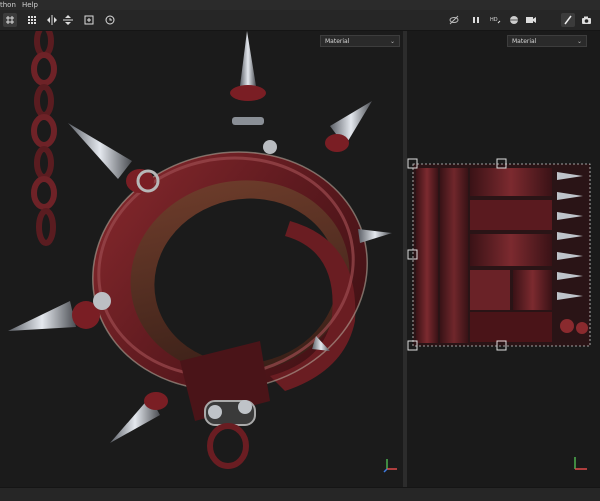 This screenshot has width=600, height=501. What do you see at coordinates (547, 41) in the screenshot?
I see `material-dropdown-2d: Material ⌄` at bounding box center [547, 41].